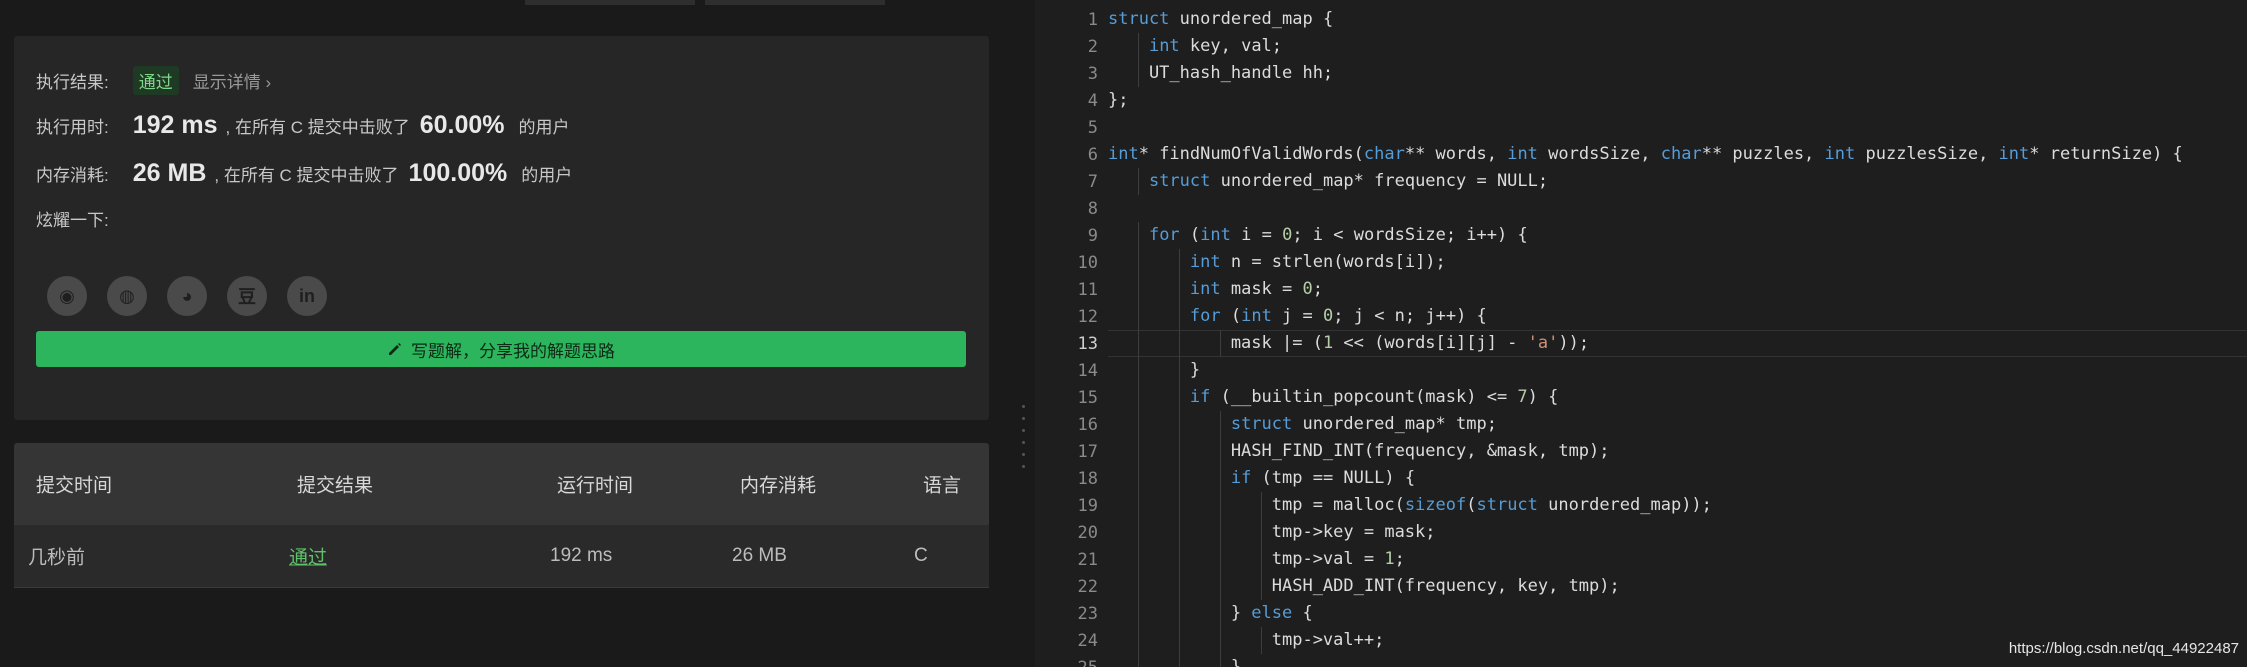  Describe the element at coordinates (547, 175) in the screenshot. I see `memory-suffix: 的用户` at that location.